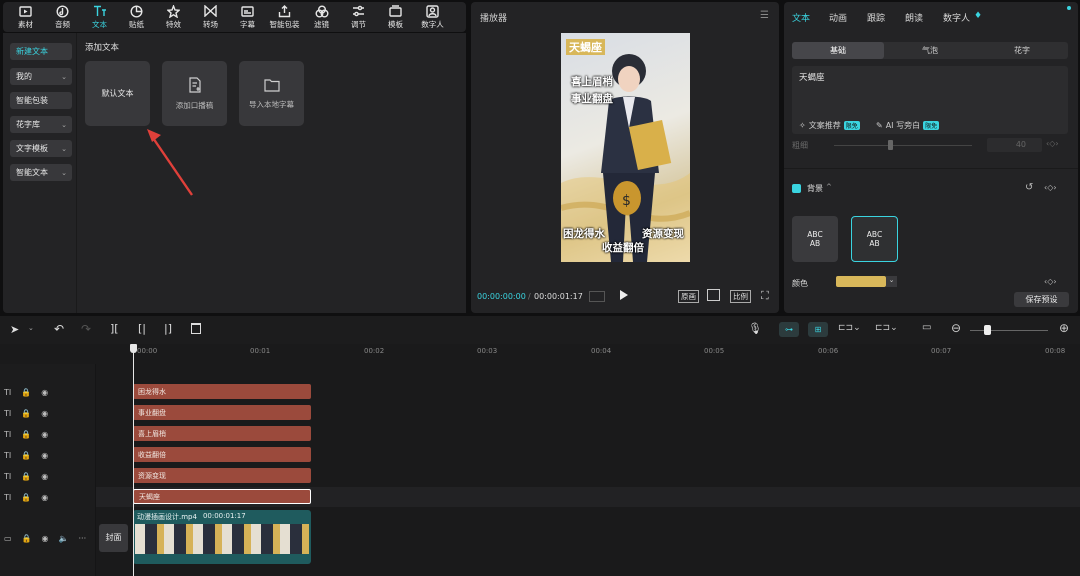 This screenshot has width=1080, height=576. Describe the element at coordinates (210, 17) in the screenshot. I see `tool-transition: 转场` at that location.